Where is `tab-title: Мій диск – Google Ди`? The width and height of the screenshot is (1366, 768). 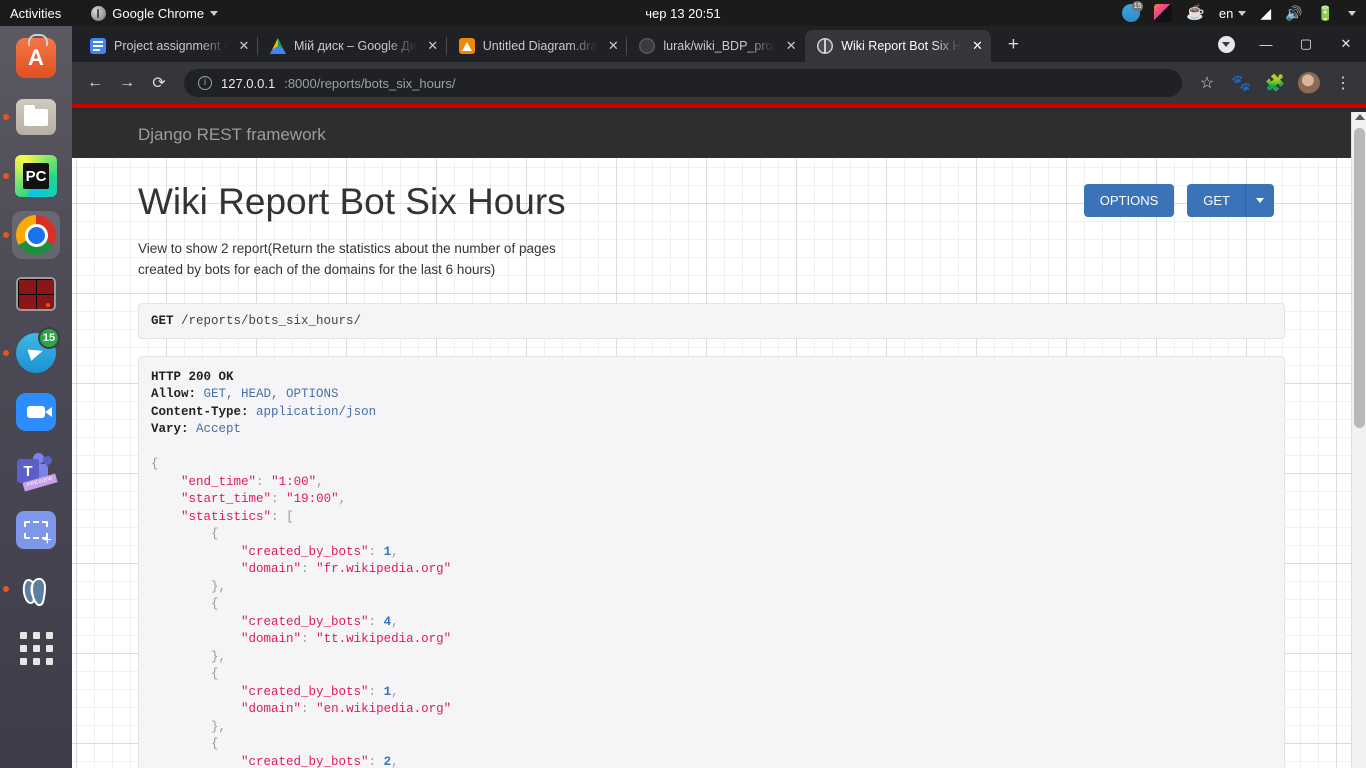
tab-title: Мій диск – Google Ди is located at coordinates (355, 46).